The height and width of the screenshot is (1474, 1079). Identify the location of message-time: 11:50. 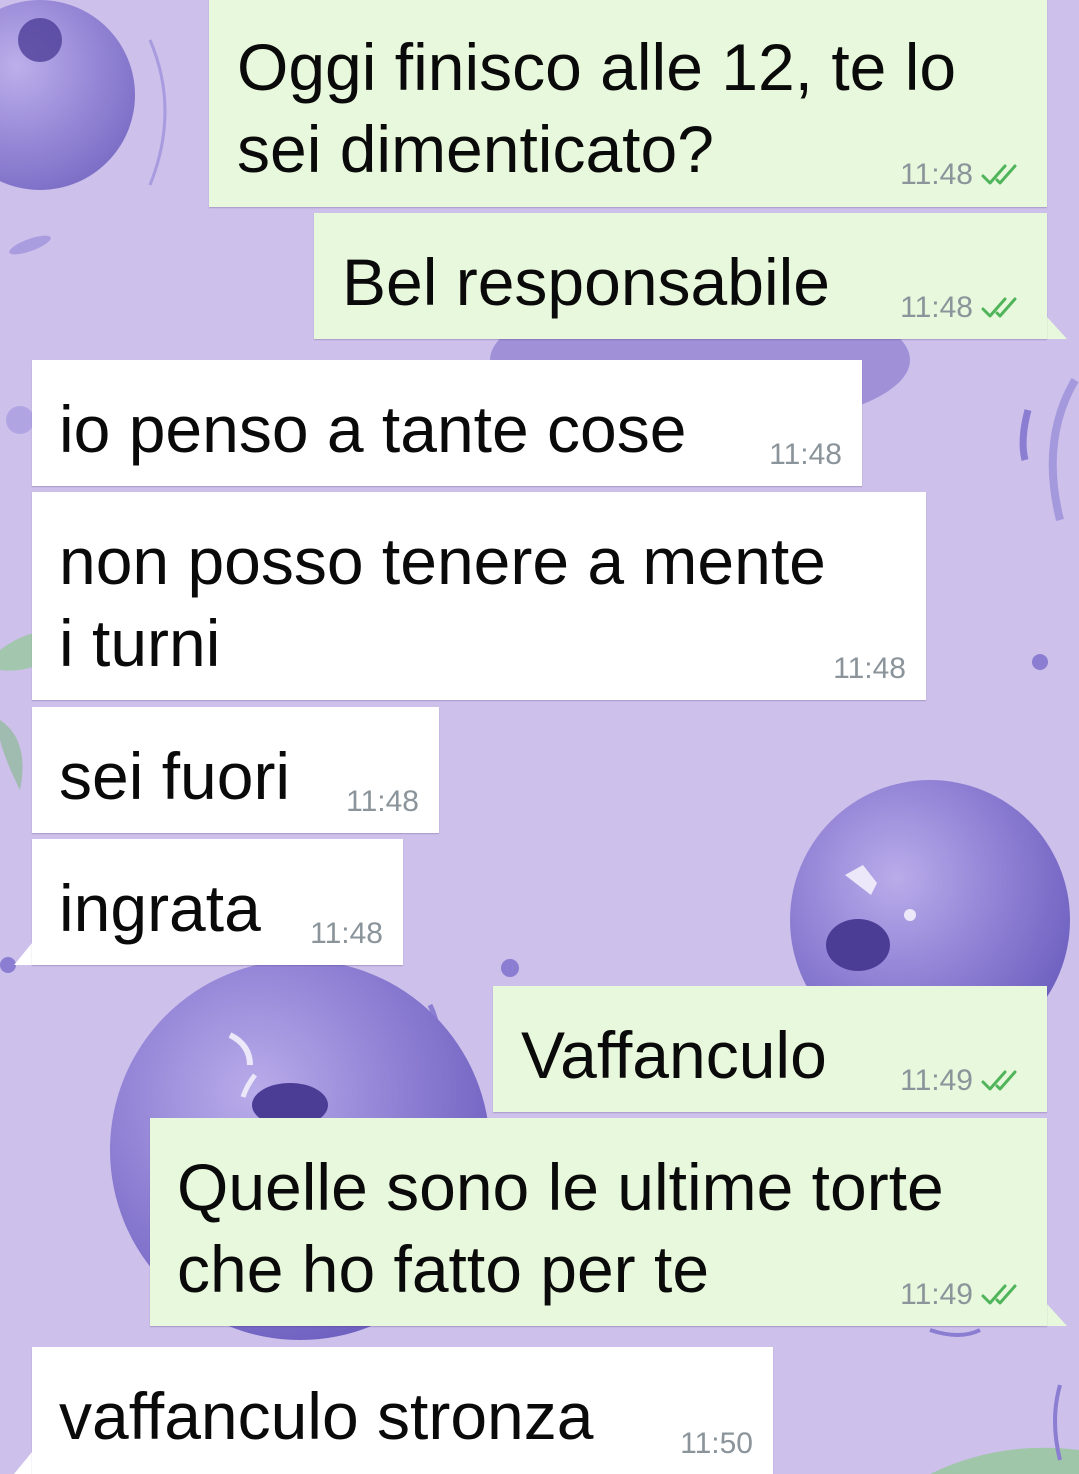
(716, 1443).